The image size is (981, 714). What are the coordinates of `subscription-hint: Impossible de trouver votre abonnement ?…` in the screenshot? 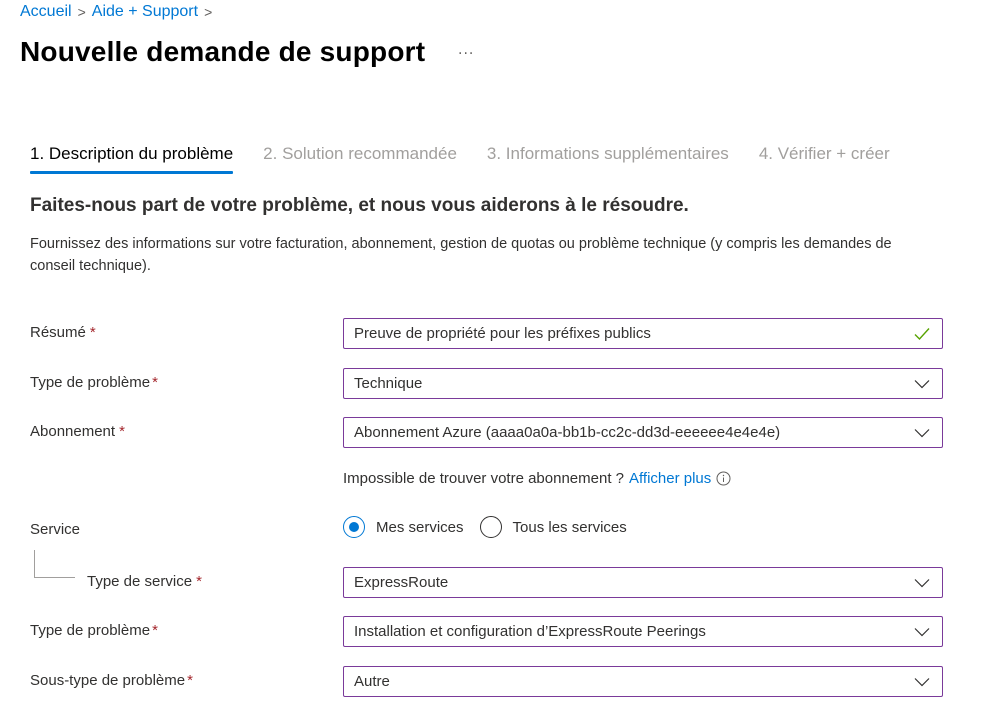 It's located at (537, 478).